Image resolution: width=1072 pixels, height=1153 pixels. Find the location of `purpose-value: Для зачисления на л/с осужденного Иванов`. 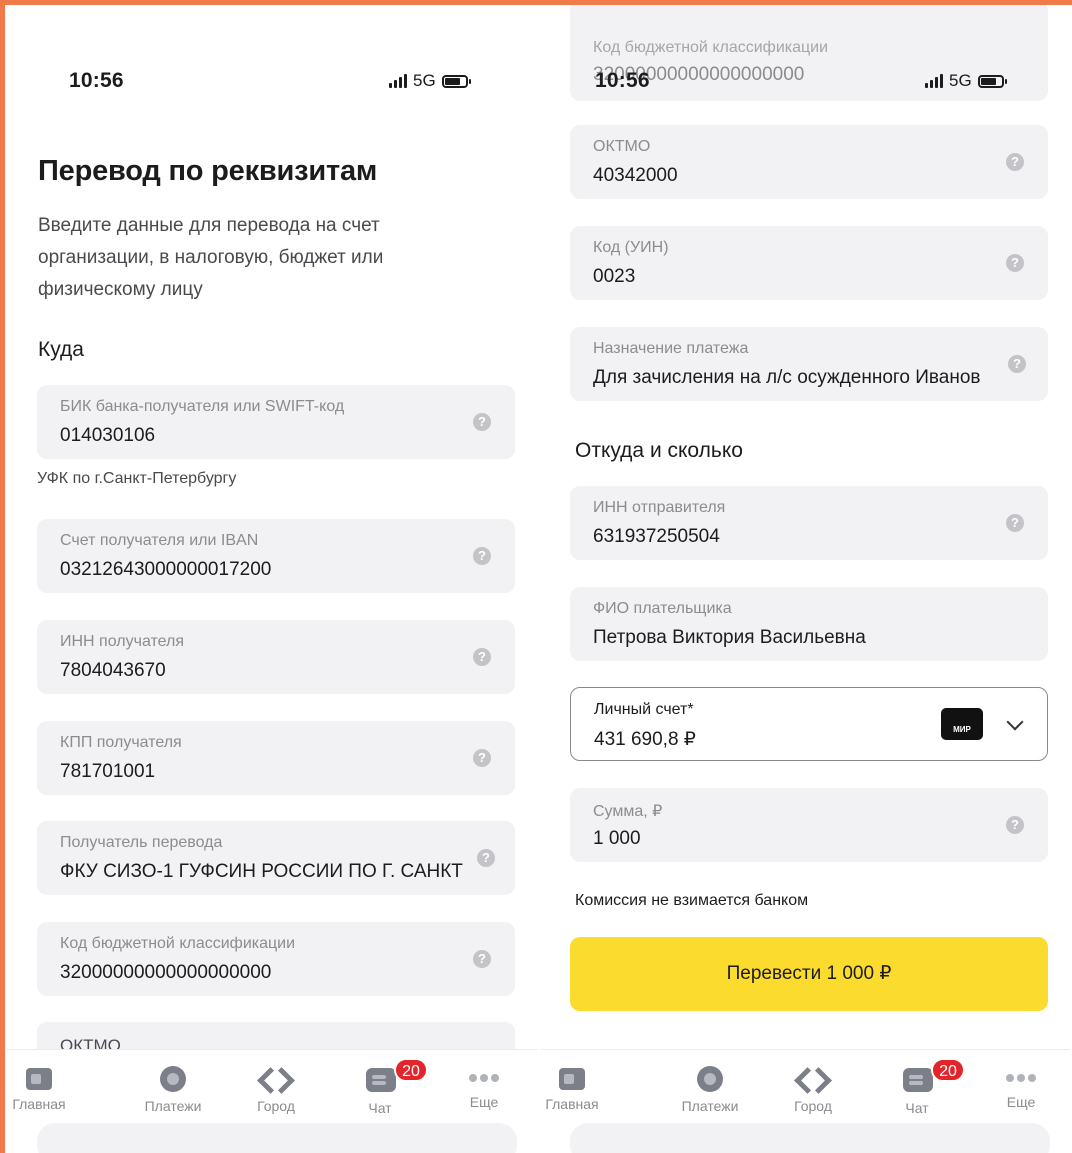

purpose-value: Для зачисления на л/с осужденного Иванов is located at coordinates (787, 378).